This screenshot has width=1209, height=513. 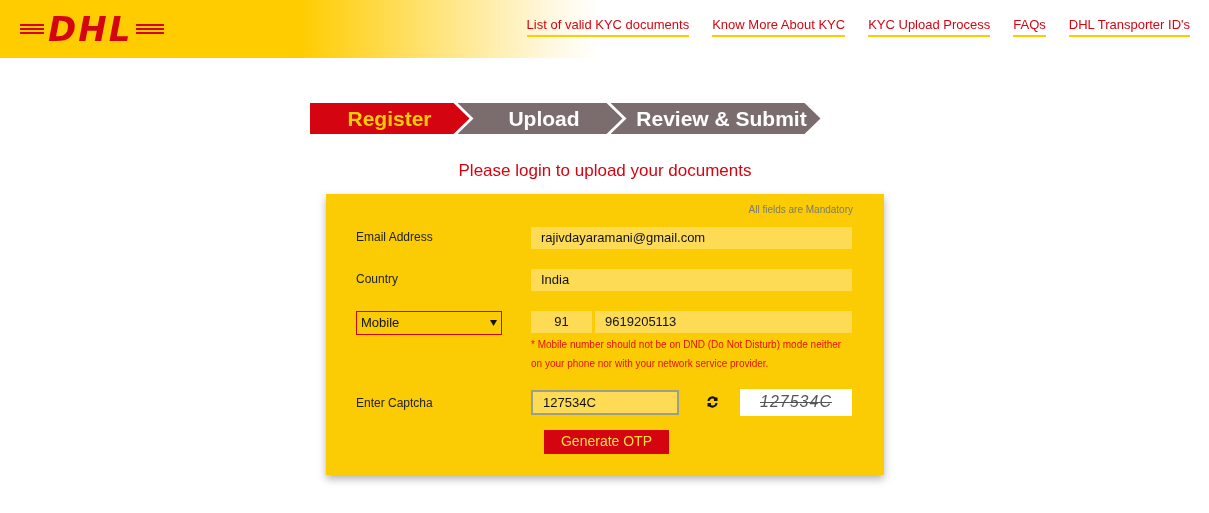 I want to click on step-tab: Upload, so click(x=540, y=118).